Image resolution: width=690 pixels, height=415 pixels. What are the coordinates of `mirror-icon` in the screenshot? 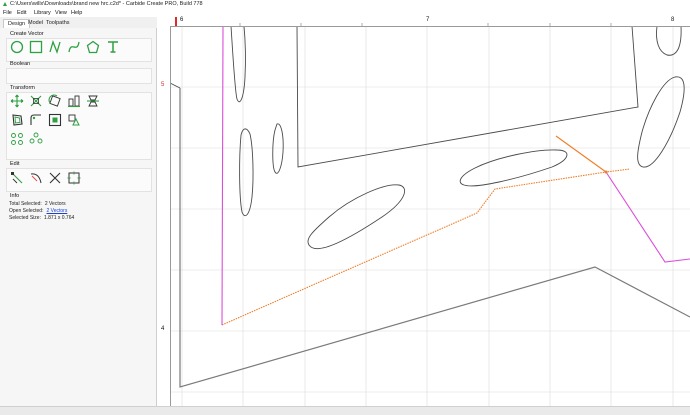 It's located at (93, 101).